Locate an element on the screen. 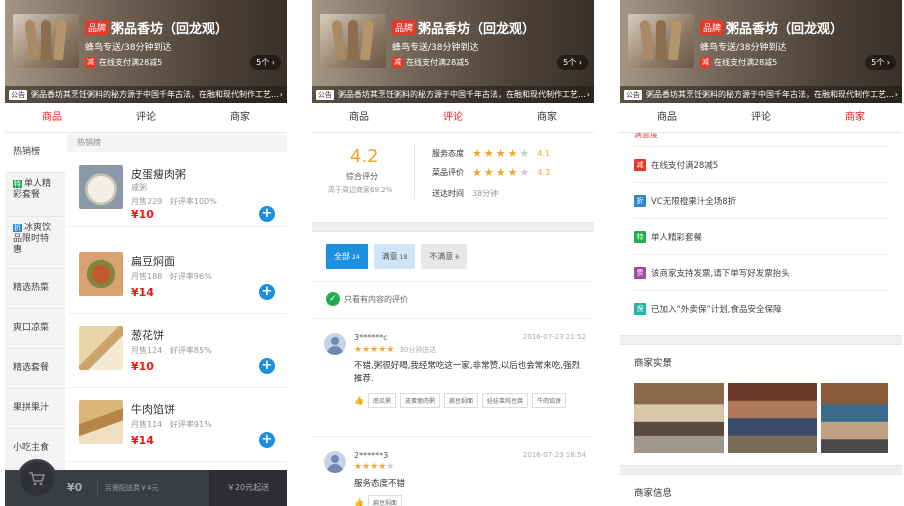  cart-button is located at coordinates (37, 479).